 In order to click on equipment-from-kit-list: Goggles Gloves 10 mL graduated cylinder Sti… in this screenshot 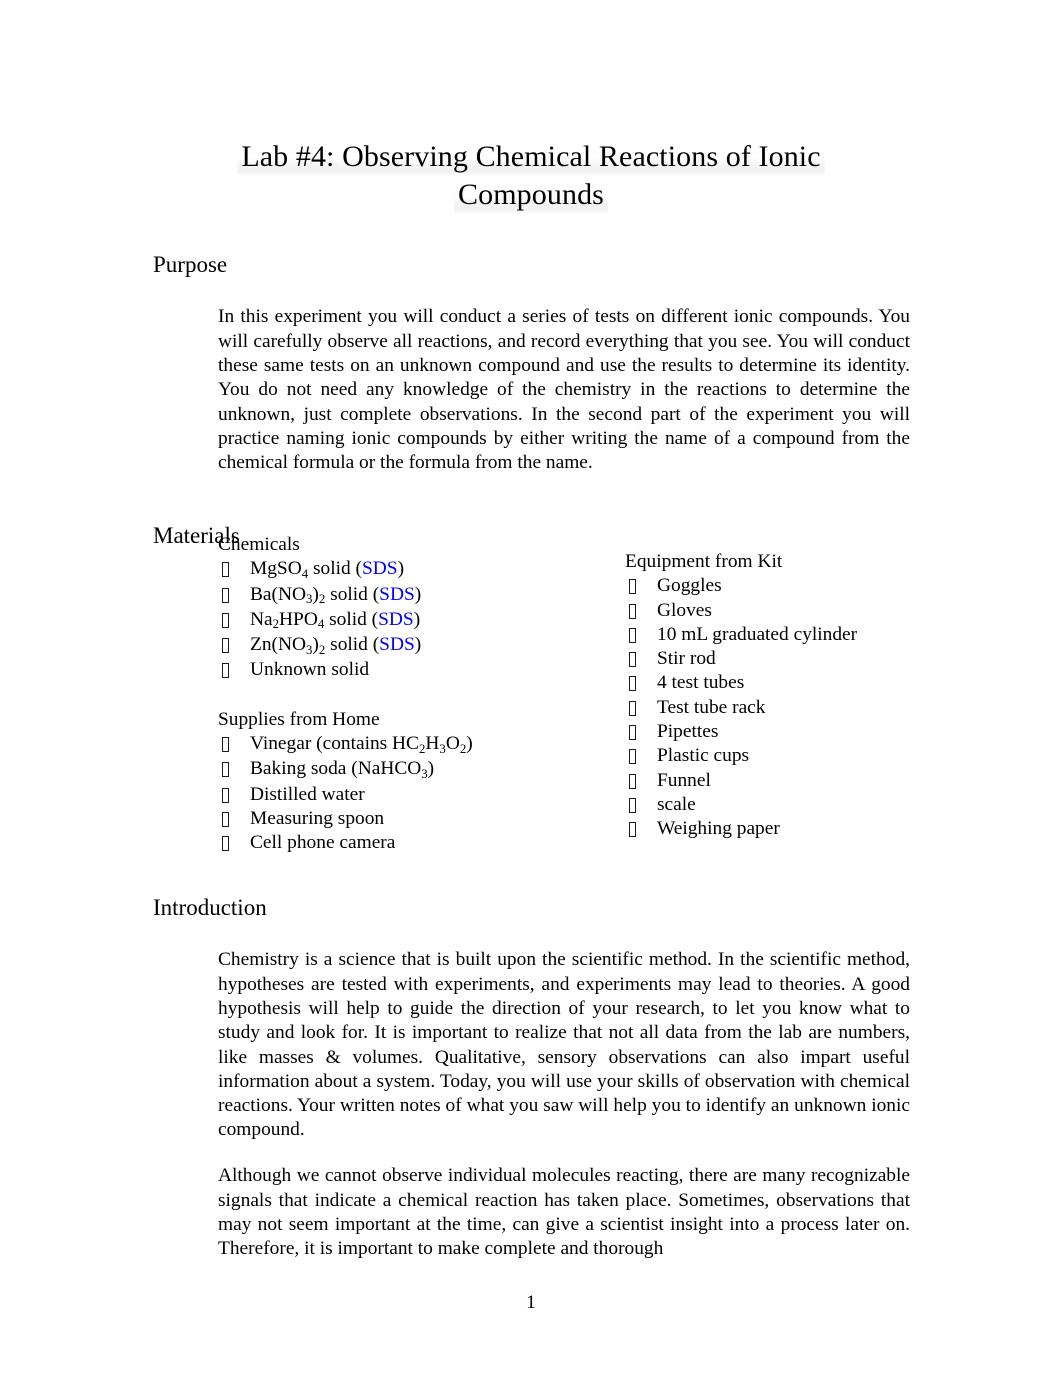, I will do `click(775, 707)`.